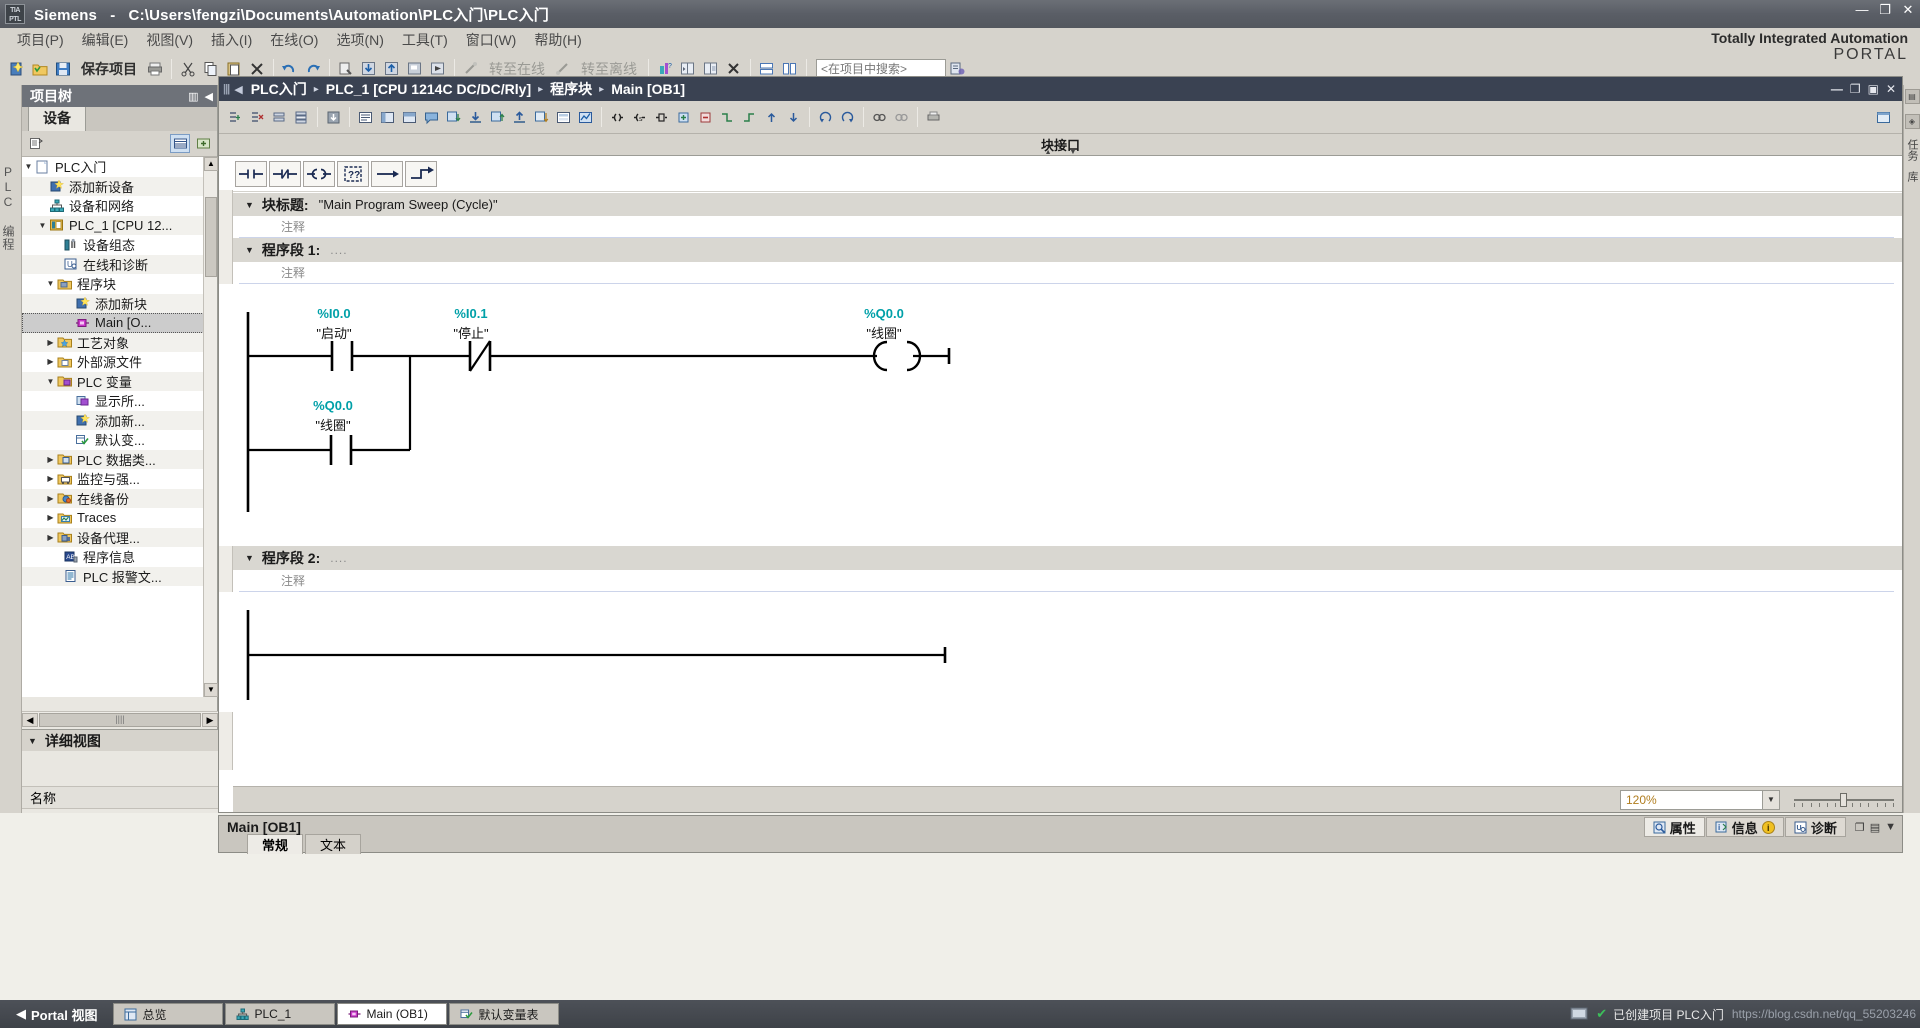 The image size is (1920, 1028). What do you see at coordinates (491, 40) in the screenshot?
I see `menu-window: 窗口(W)` at bounding box center [491, 40].